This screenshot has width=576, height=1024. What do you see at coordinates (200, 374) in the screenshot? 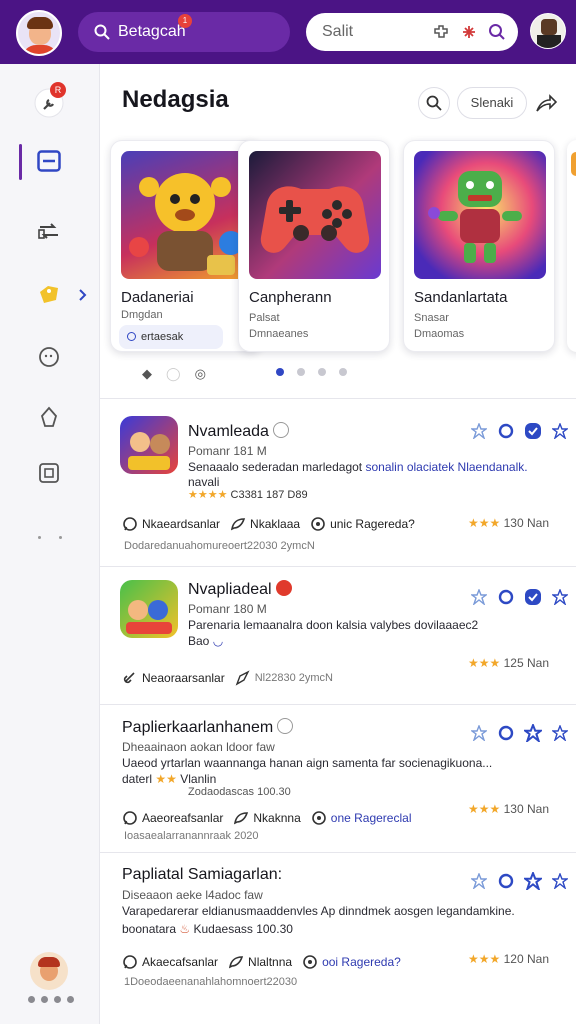
I see `carousel-next-icon: ◎` at bounding box center [200, 374].